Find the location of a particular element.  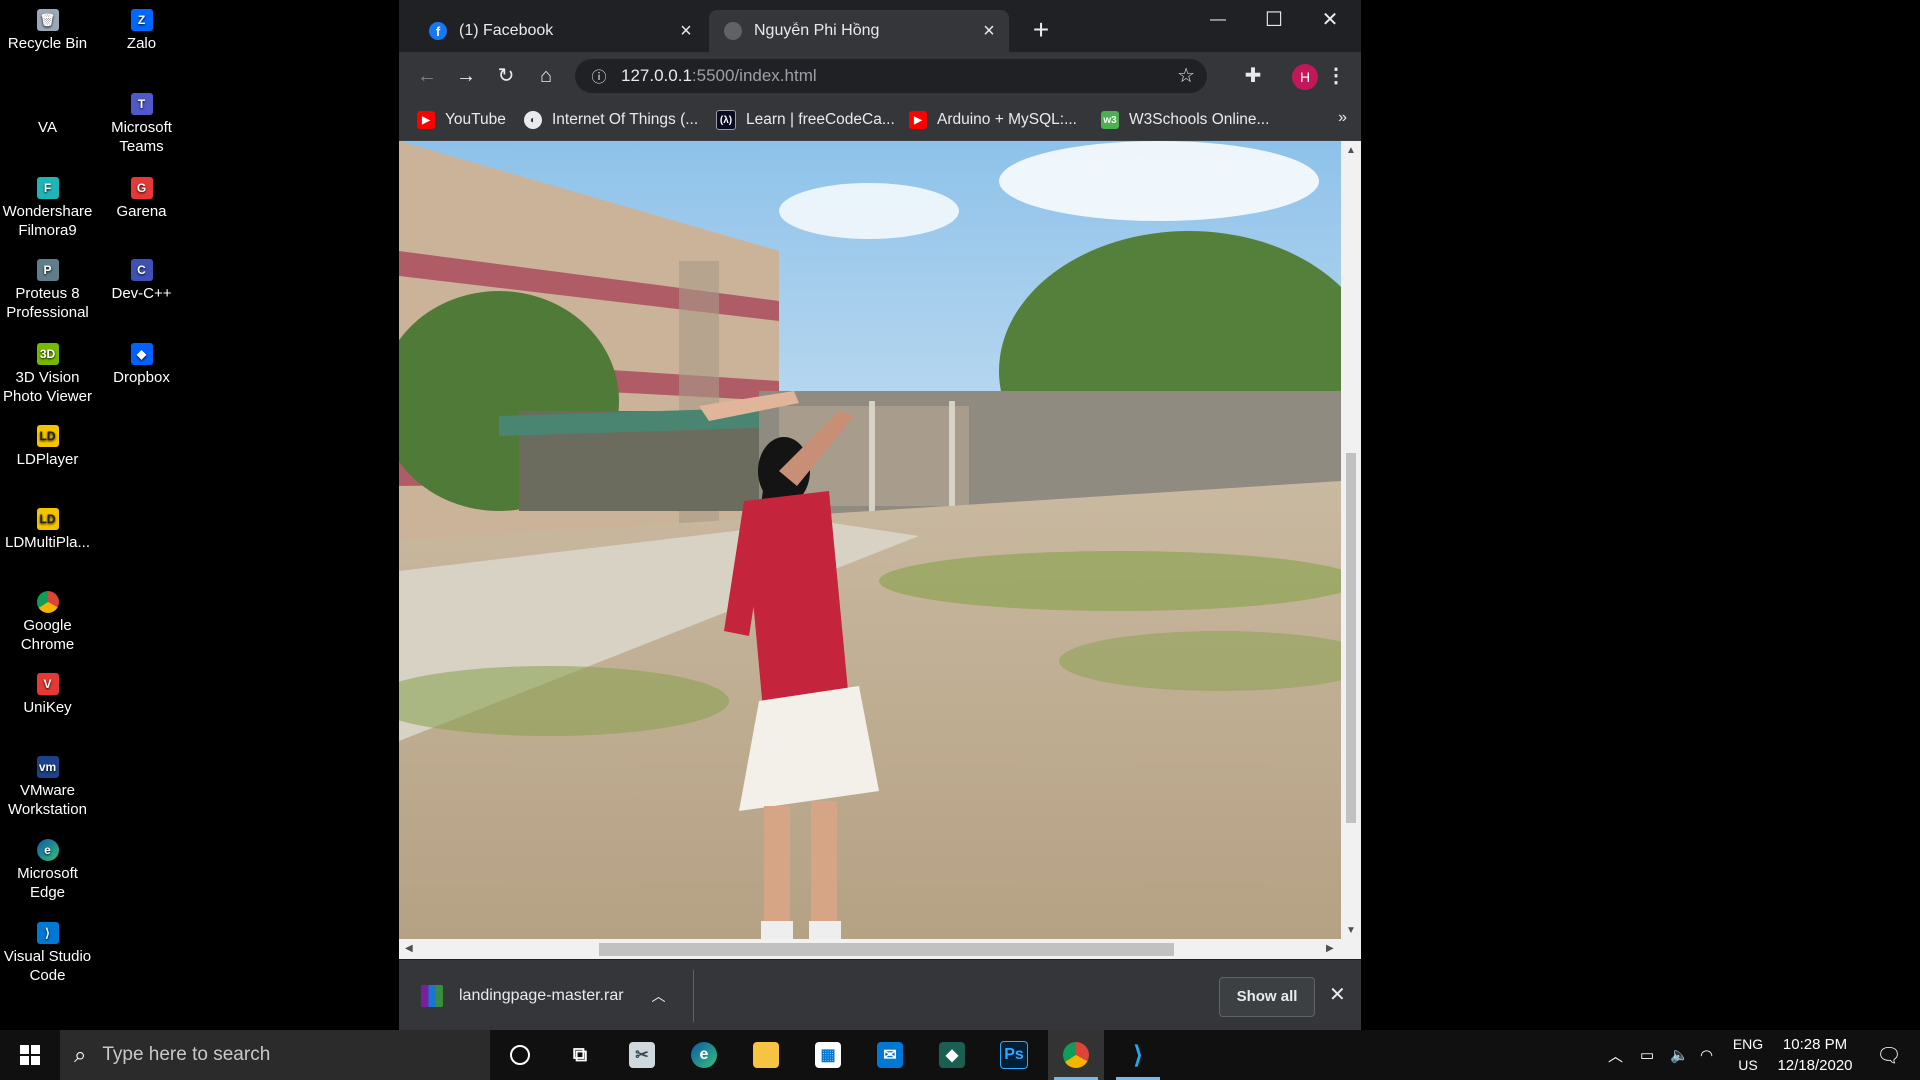

system-clock: 10:28 PM 12/18/2020 is located at coordinates (1815, 1055).